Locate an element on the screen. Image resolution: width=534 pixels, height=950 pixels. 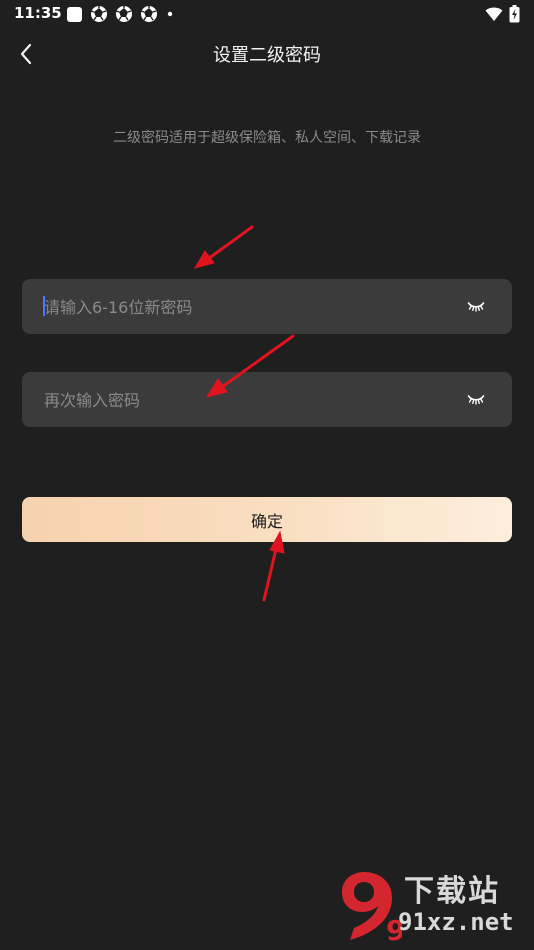
arrow-to-confirm-button is located at coordinates (273, 566).